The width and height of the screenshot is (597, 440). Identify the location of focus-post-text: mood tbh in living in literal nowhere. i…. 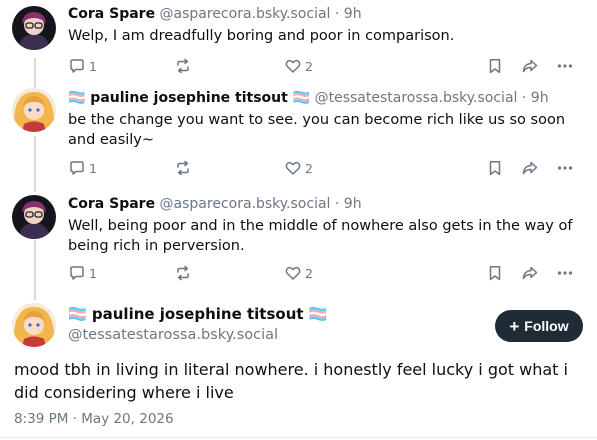
(291, 381).